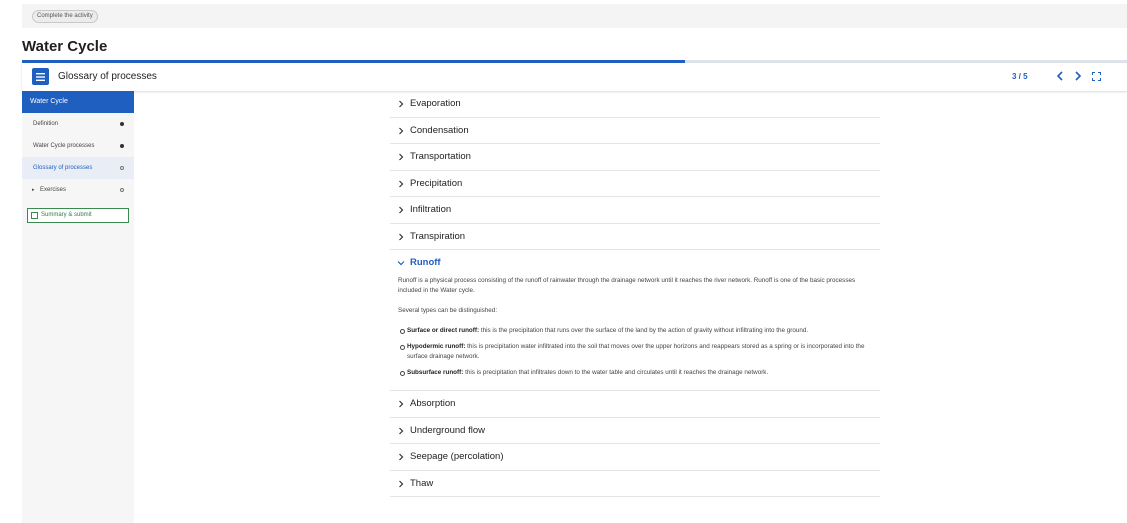  I want to click on summary-submit-button: Summary & submit, so click(78, 215).